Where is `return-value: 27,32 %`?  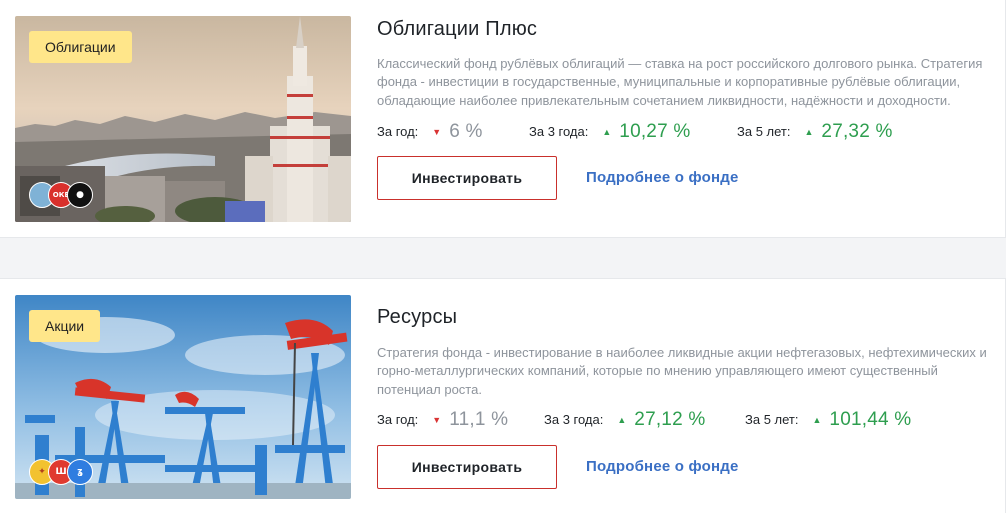
return-value: 27,32 % is located at coordinates (857, 131).